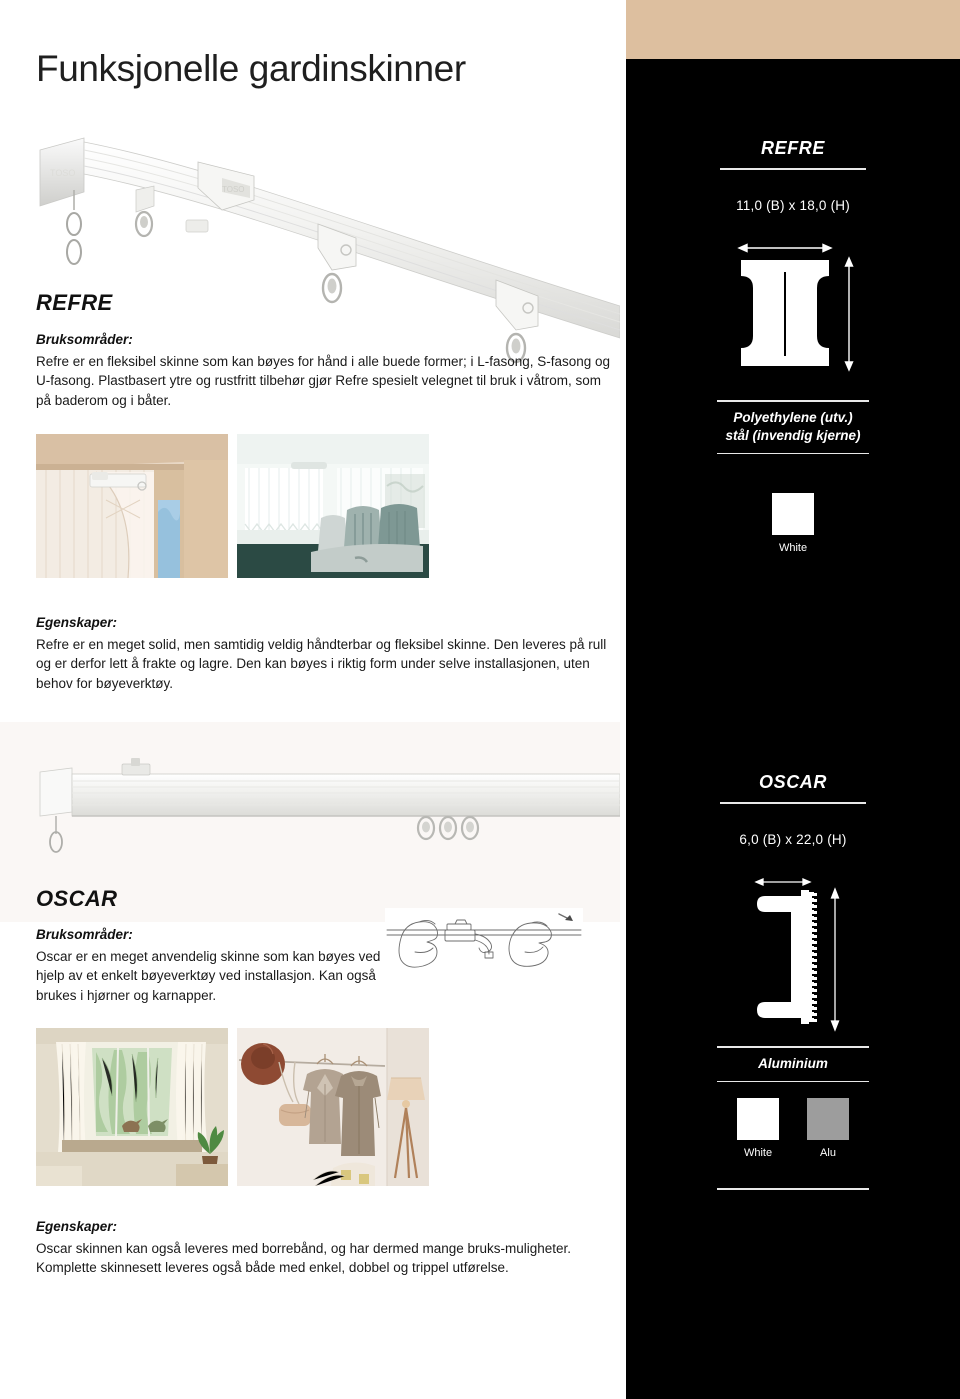  I want to click on oscar-color-swatches: White Alu, so click(793, 1128).